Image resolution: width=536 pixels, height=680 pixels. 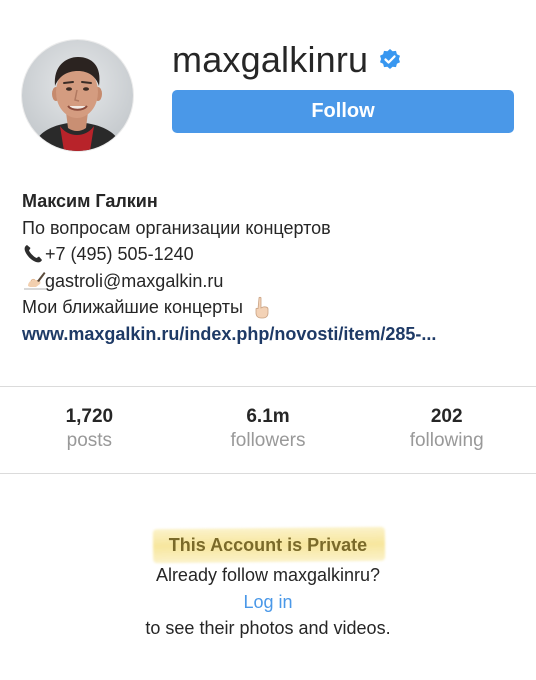 I want to click on verified-badge-icon, so click(x=390, y=60).